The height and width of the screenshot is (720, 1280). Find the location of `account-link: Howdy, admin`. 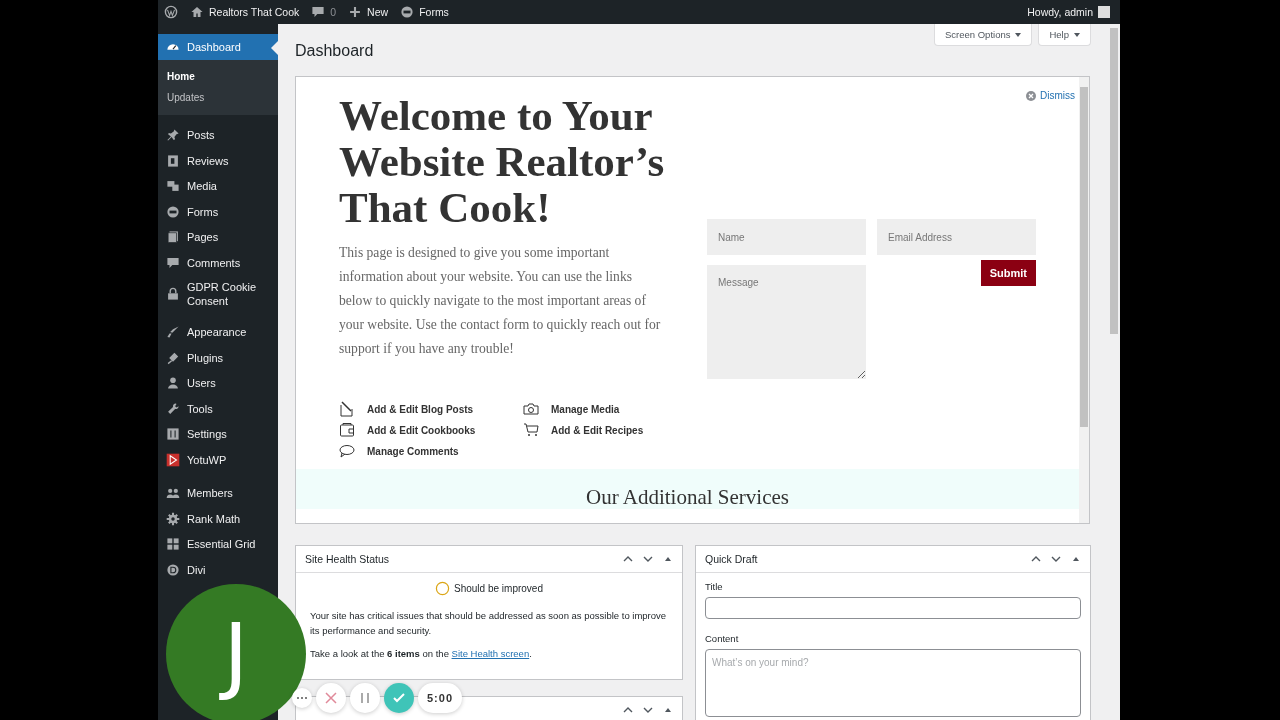

account-link: Howdy, admin is located at coordinates (1068, 12).